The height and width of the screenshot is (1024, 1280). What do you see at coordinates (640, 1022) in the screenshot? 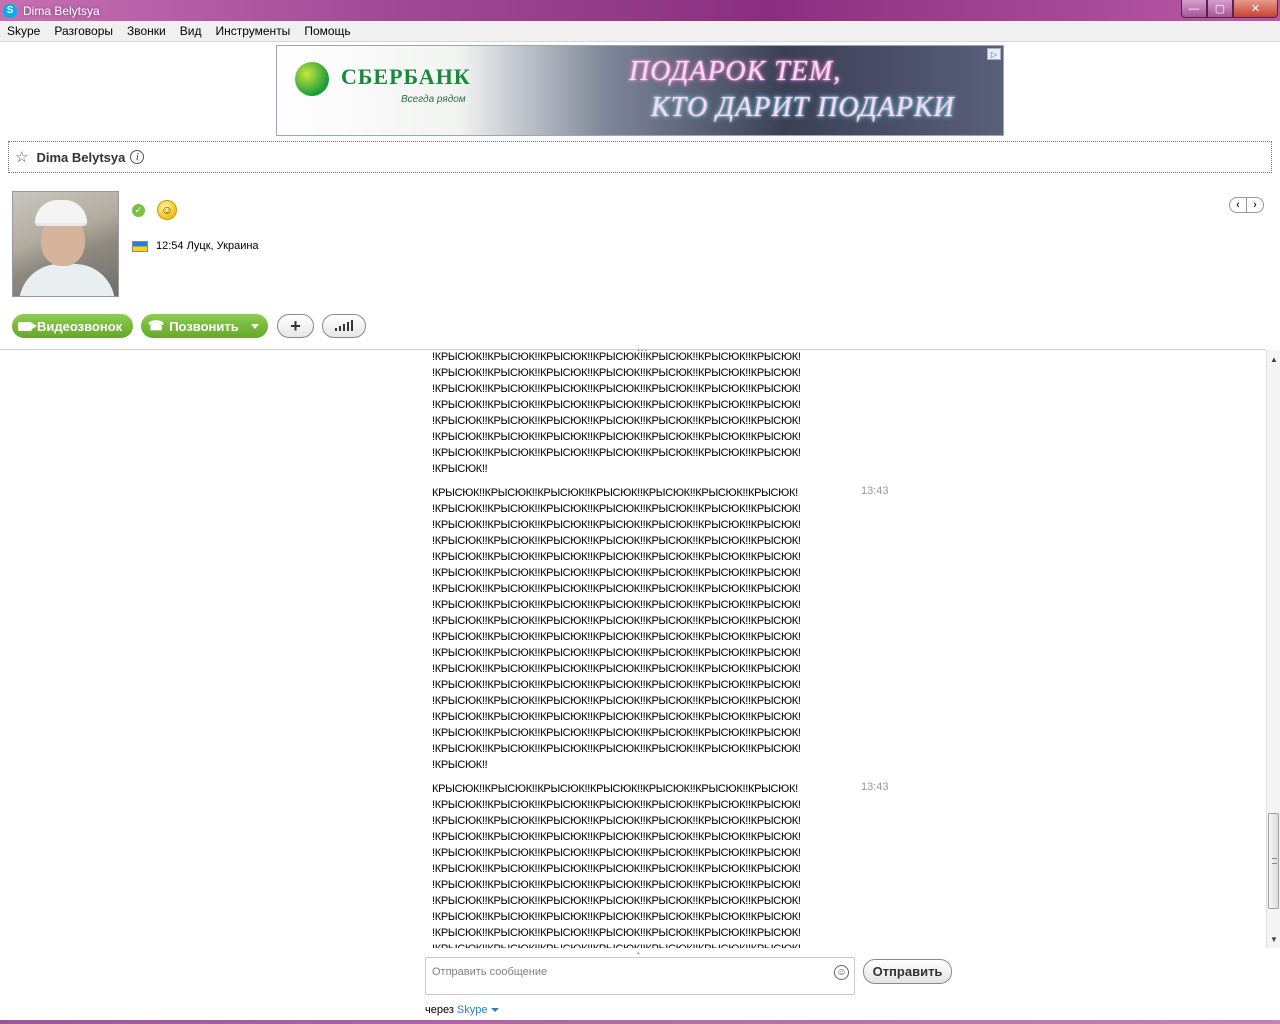
I see `window-bottom-border` at bounding box center [640, 1022].